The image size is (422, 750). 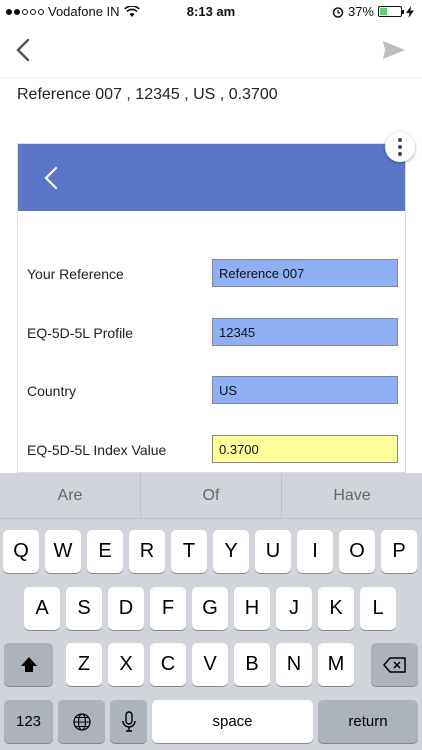 What do you see at coordinates (211, 12) in the screenshot?
I see `status-bar: Vodafone IN 8:13 am 37%` at bounding box center [211, 12].